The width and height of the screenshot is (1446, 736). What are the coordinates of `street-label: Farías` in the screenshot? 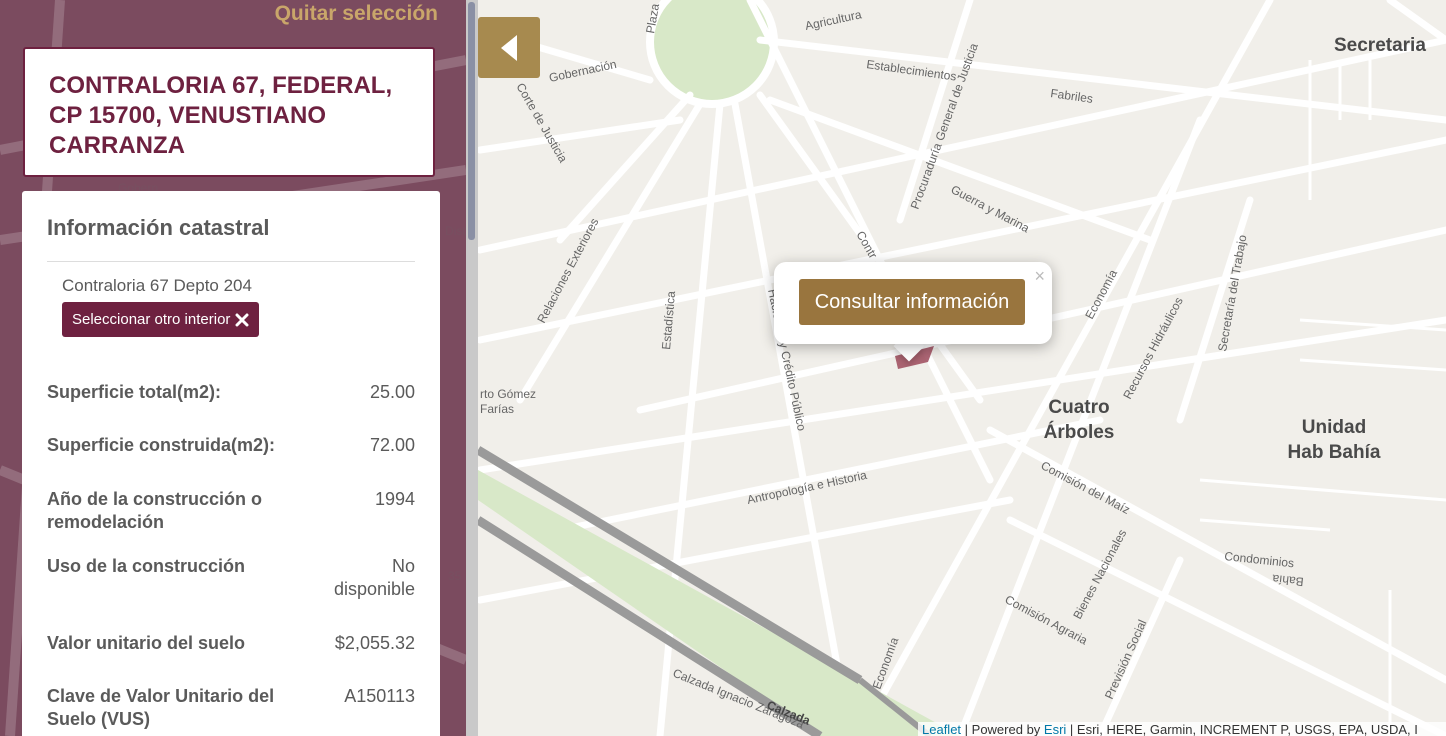 It's located at (497, 409).